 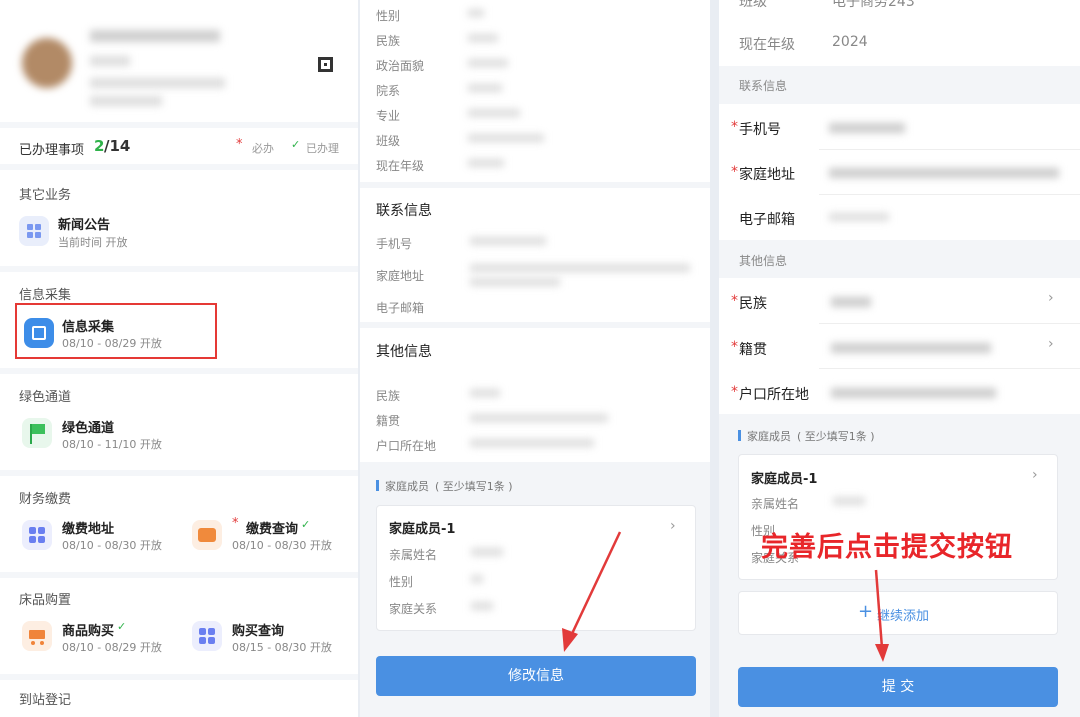 I want to click on contact-form: * 手机号 * 家庭地址 电子邮箱, so click(x=899, y=172).